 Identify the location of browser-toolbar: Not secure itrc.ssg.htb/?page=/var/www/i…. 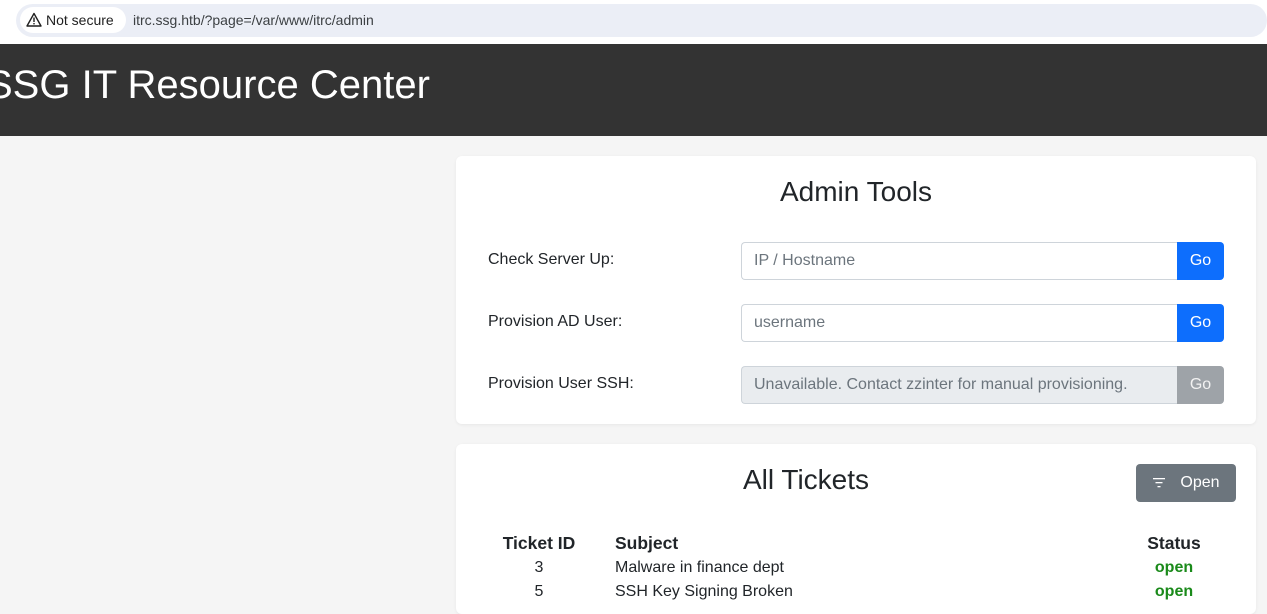
(633, 22).